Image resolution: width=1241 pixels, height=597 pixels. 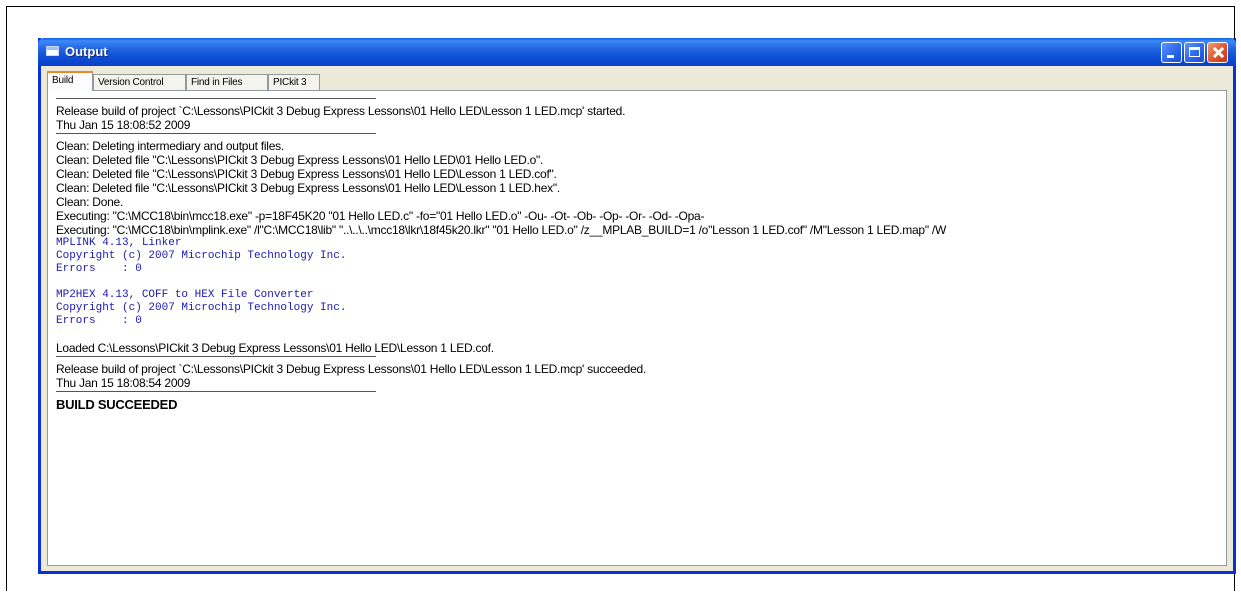 What do you see at coordinates (1171, 52) in the screenshot?
I see `minimize-button` at bounding box center [1171, 52].